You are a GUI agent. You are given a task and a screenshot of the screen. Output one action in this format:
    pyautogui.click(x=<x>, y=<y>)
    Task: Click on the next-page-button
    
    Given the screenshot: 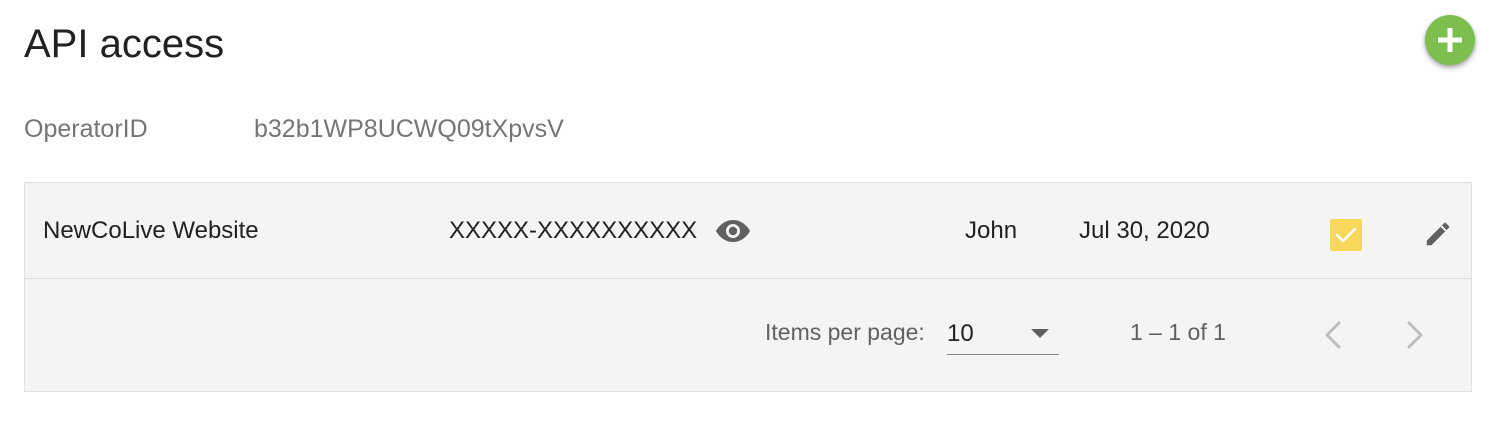 What is the action you would take?
    pyautogui.click(x=1415, y=335)
    